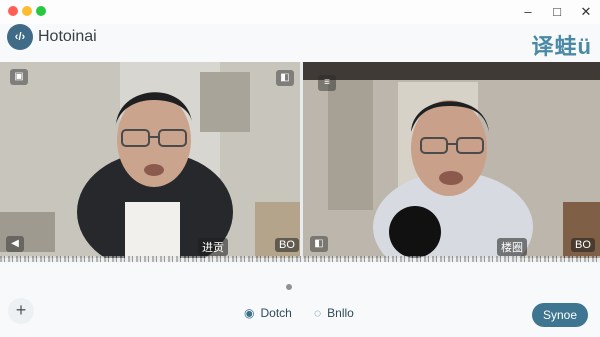  Describe the element at coordinates (586, 12) in the screenshot. I see `close-icon: ✕` at that location.